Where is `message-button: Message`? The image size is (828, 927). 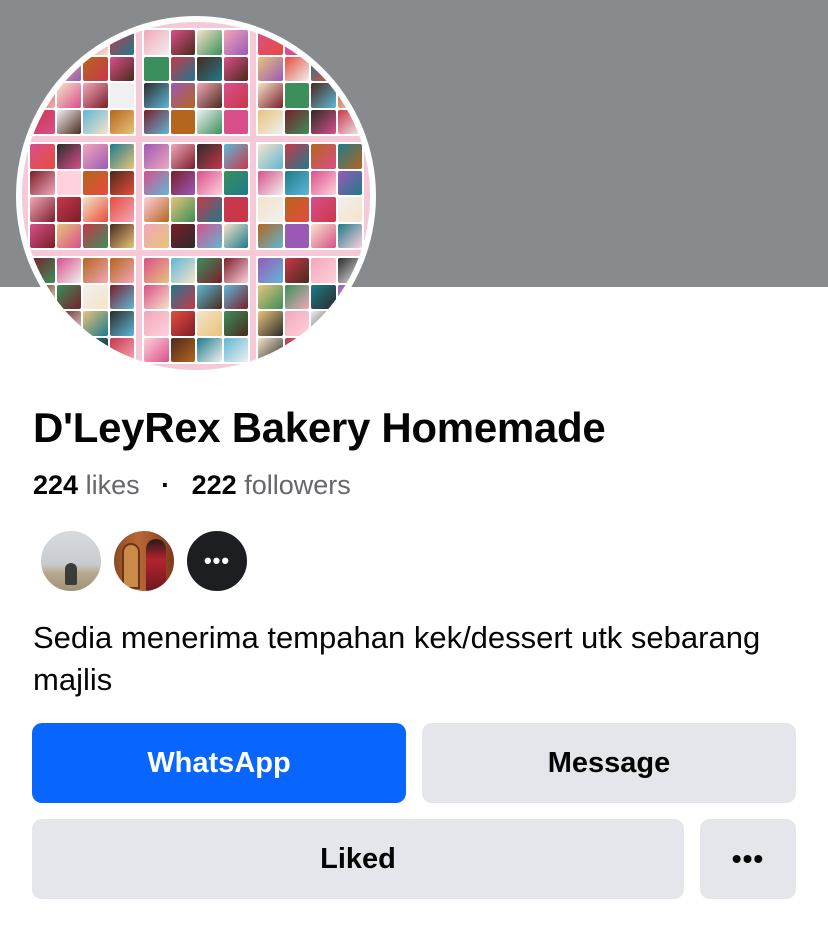
message-button: Message is located at coordinates (609, 763).